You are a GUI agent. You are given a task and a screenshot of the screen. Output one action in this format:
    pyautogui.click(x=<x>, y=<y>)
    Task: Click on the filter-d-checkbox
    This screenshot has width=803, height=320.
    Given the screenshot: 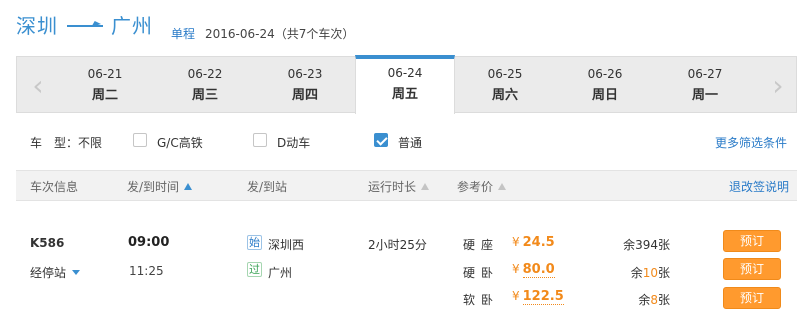 What is the action you would take?
    pyautogui.click(x=260, y=140)
    